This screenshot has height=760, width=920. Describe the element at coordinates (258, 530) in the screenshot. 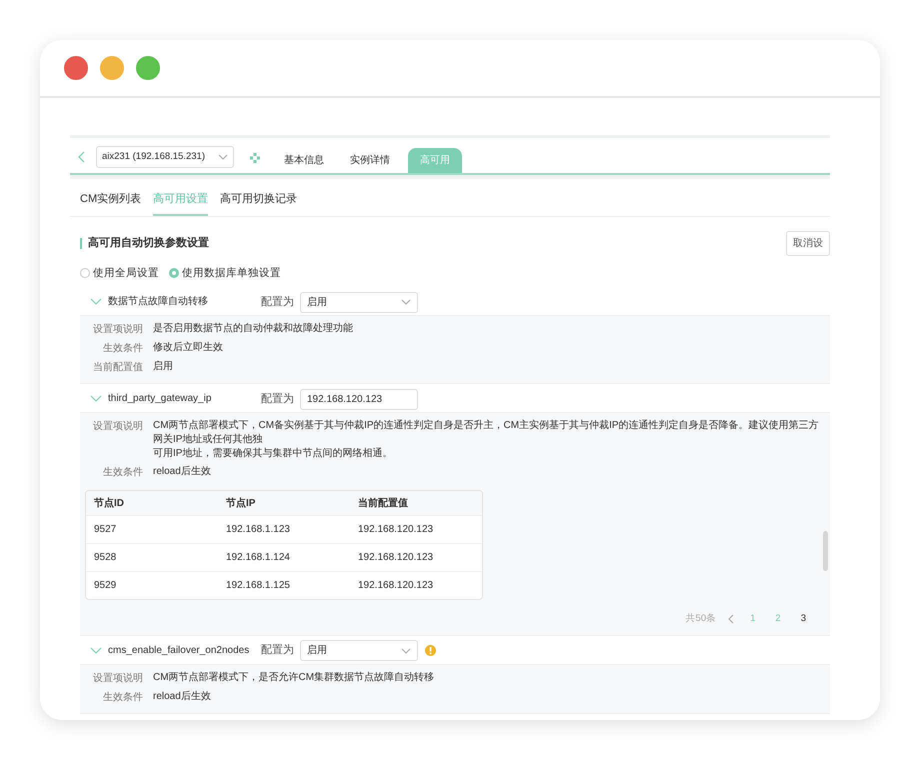

I see `table-cell-text: 192.168.1.123` at that location.